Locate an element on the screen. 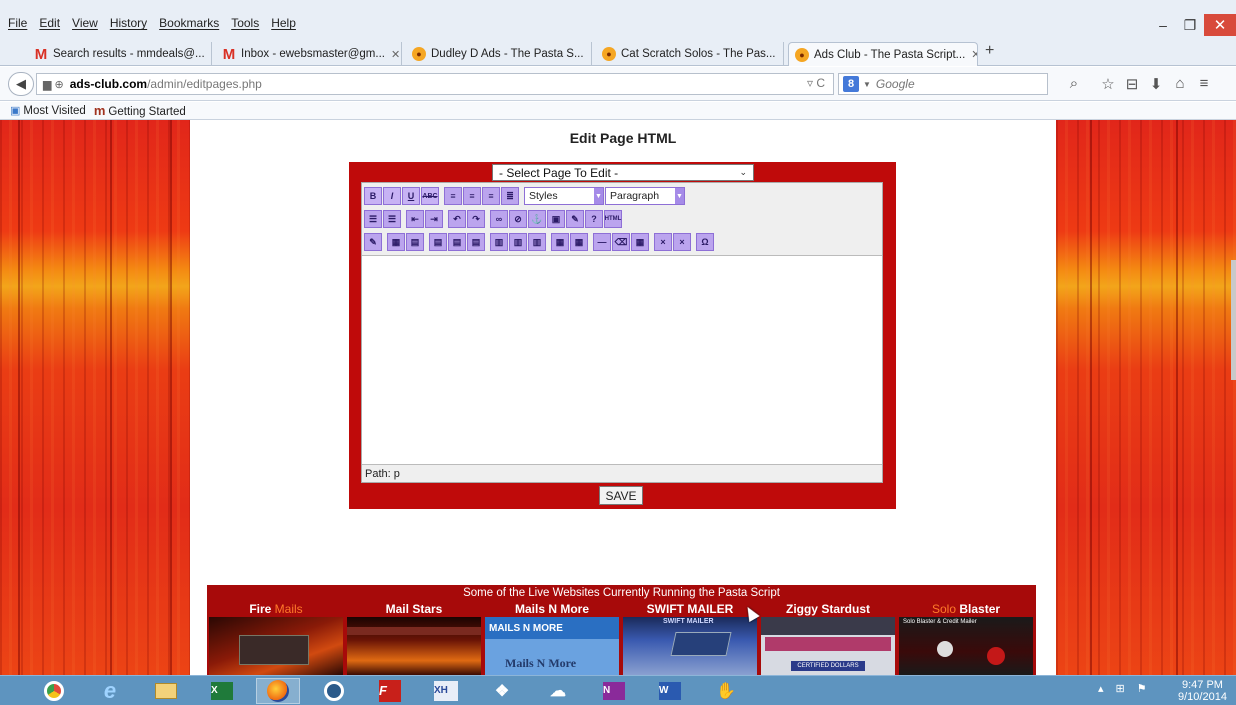  download-icon: ⬇ is located at coordinates (1156, 84).